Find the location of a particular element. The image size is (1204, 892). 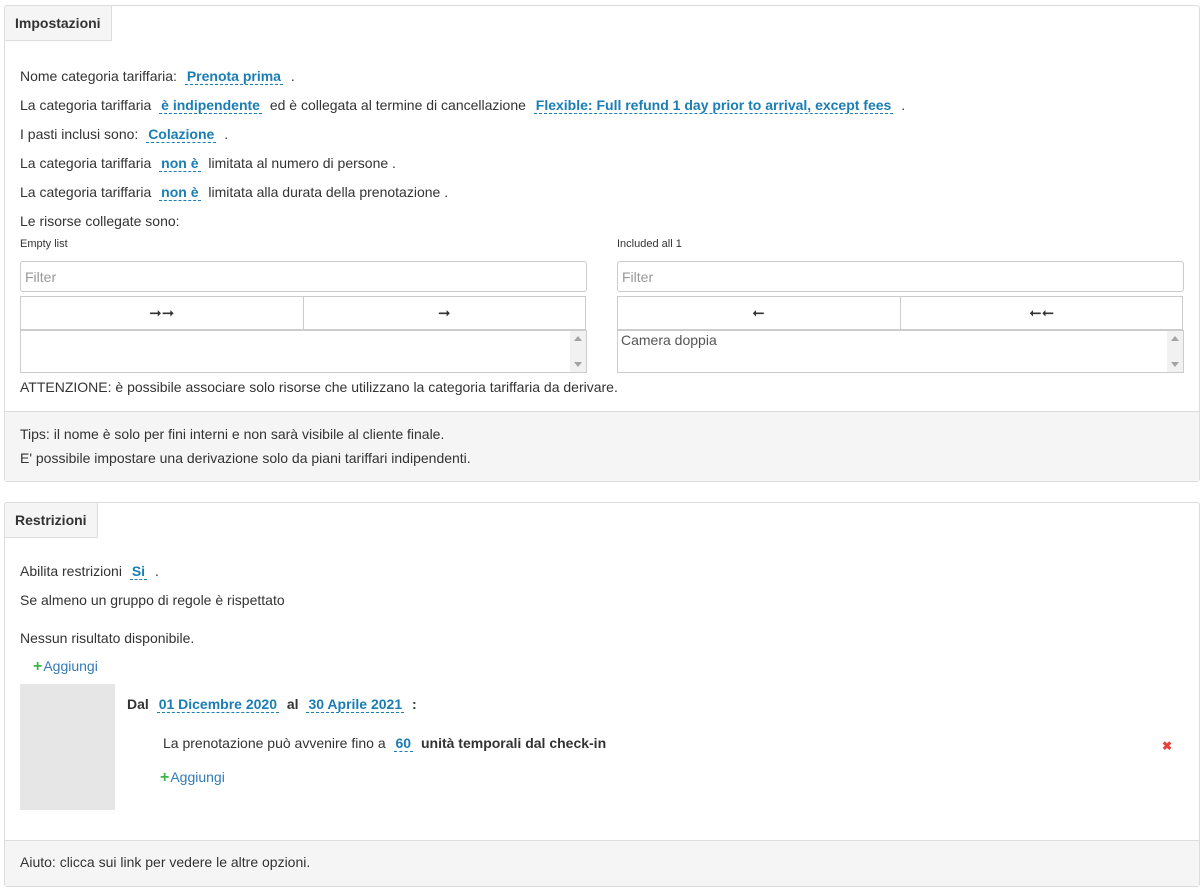

add-group-label: Aggiungi is located at coordinates (70, 666).